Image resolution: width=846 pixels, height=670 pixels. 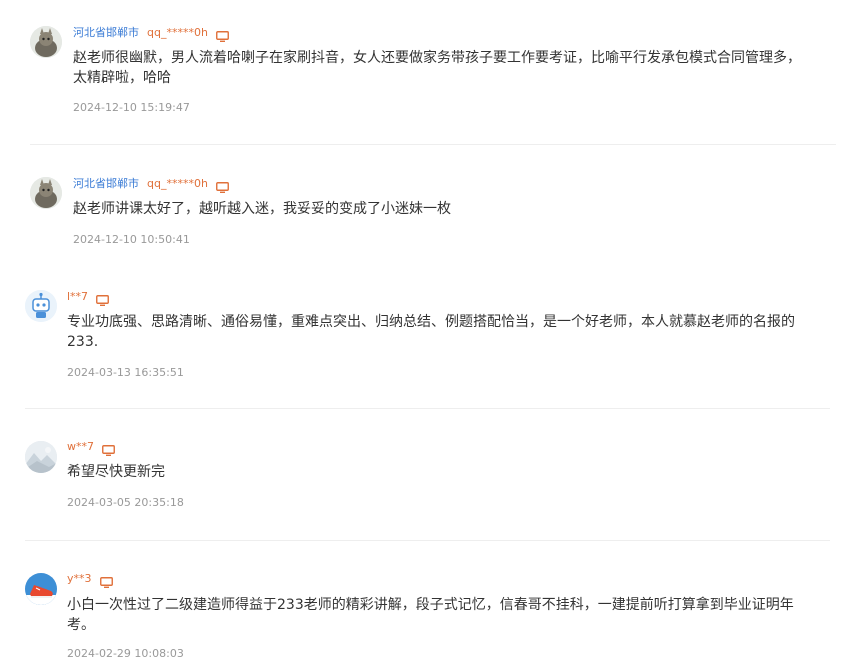 What do you see at coordinates (125, 372) in the screenshot?
I see `comment-timestamp: 2024-03-13 16:35:51` at bounding box center [125, 372].